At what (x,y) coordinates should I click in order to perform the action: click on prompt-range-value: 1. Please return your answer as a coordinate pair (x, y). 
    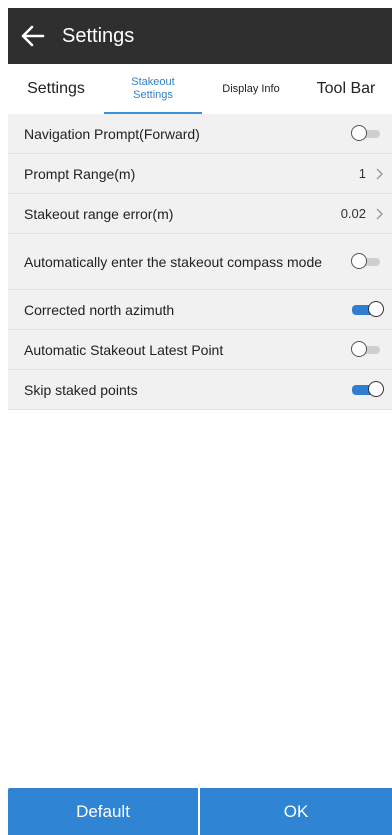
    Looking at the image, I should click on (362, 173).